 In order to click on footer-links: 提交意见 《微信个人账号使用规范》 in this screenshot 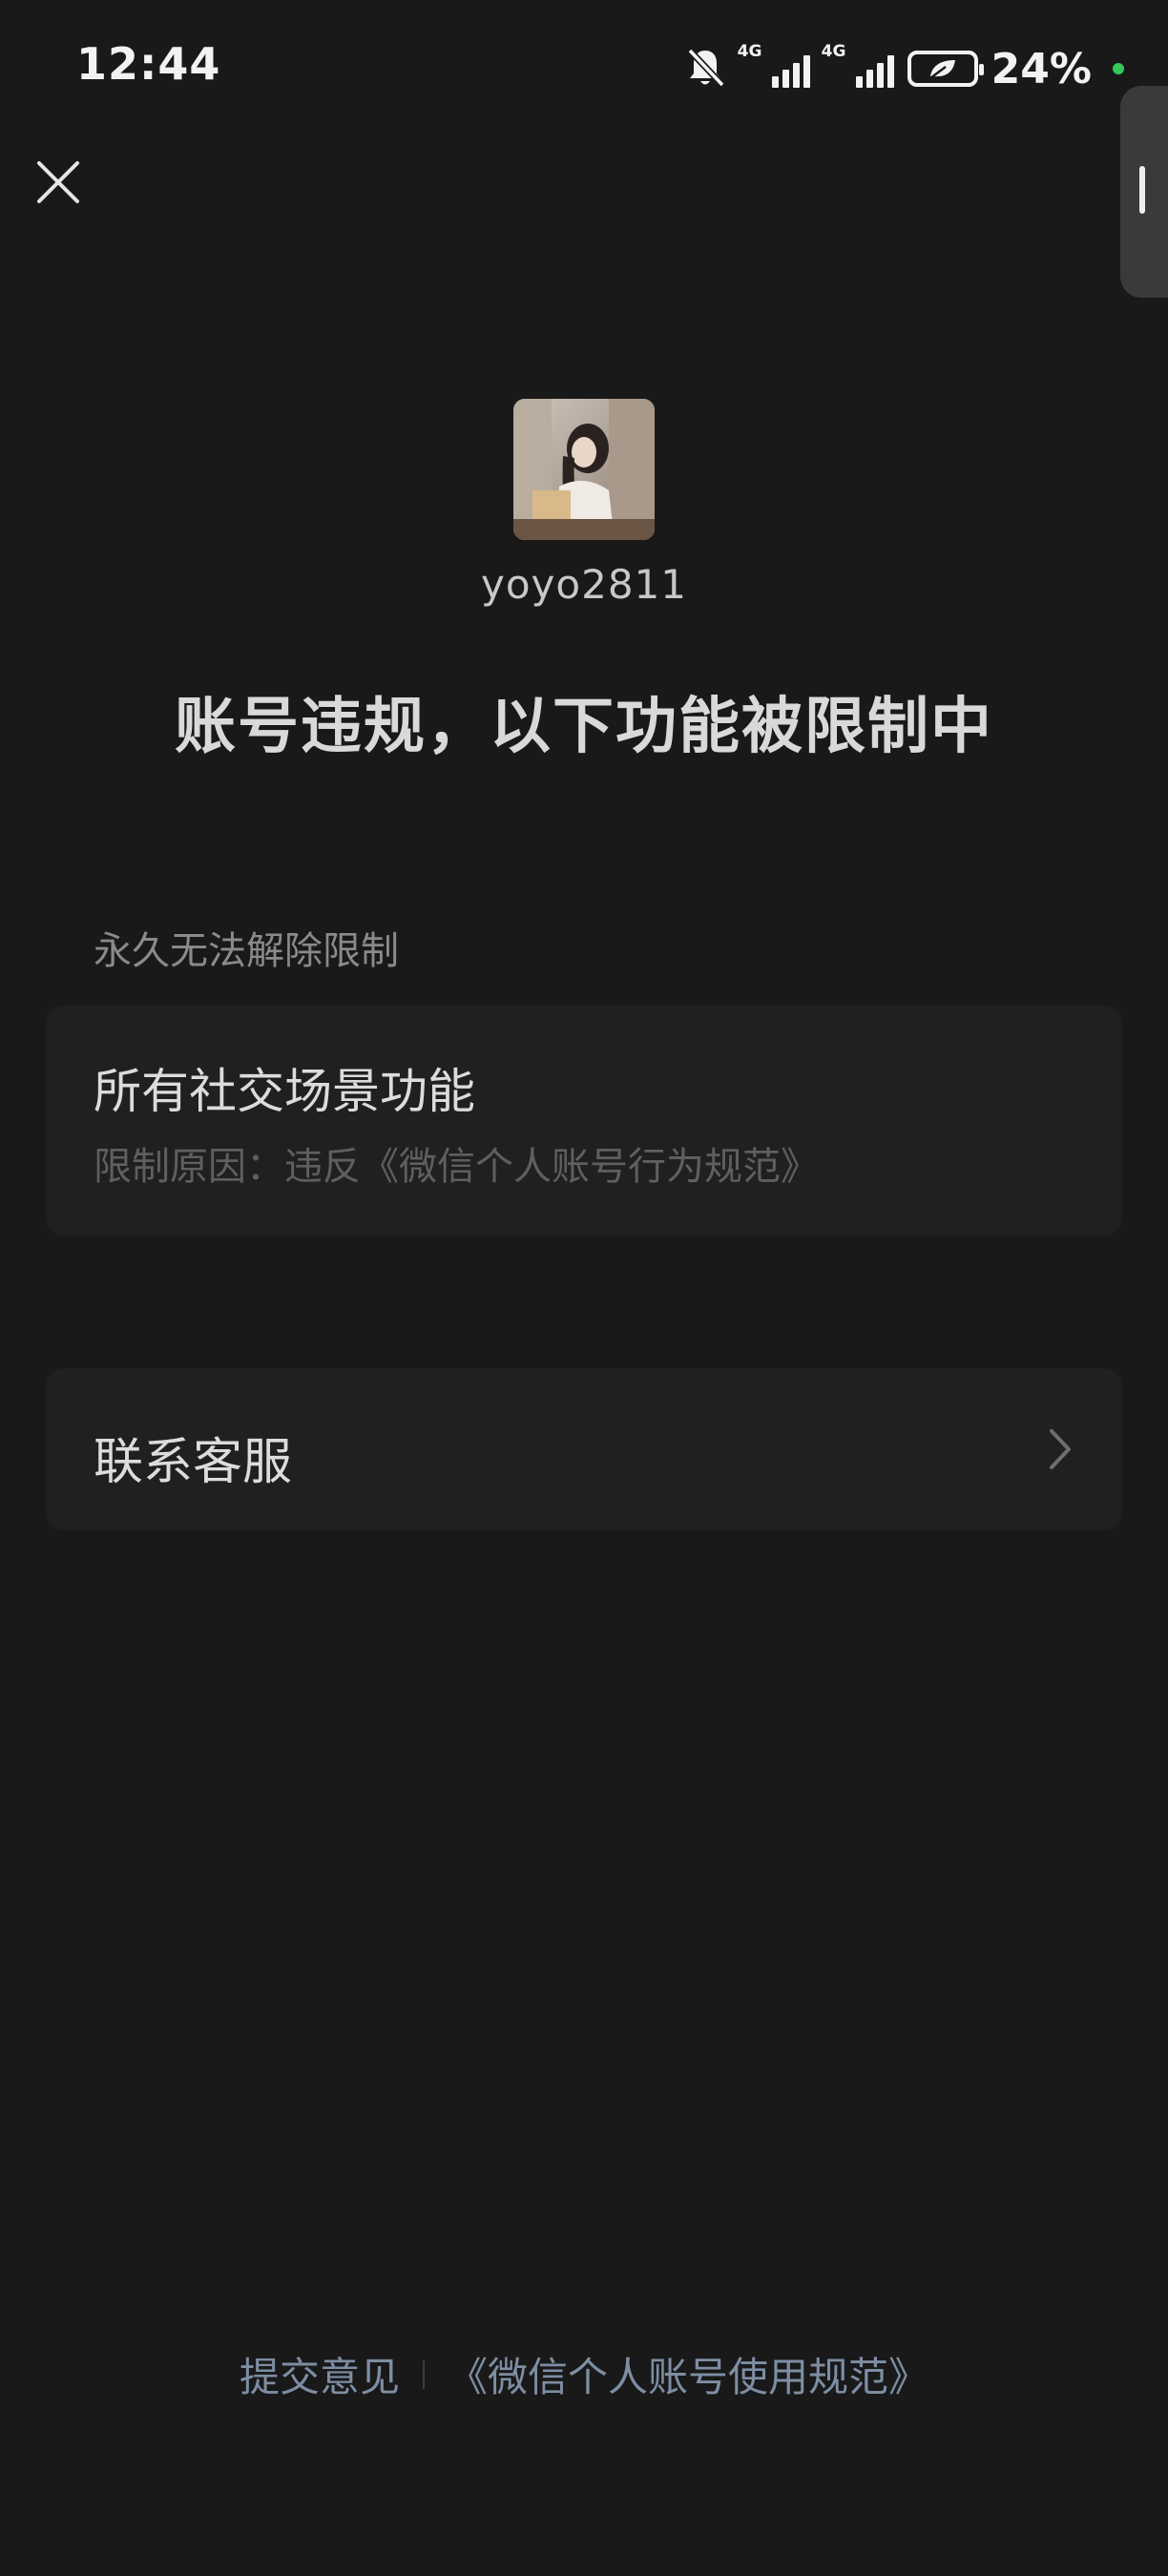, I will do `click(584, 2374)`.